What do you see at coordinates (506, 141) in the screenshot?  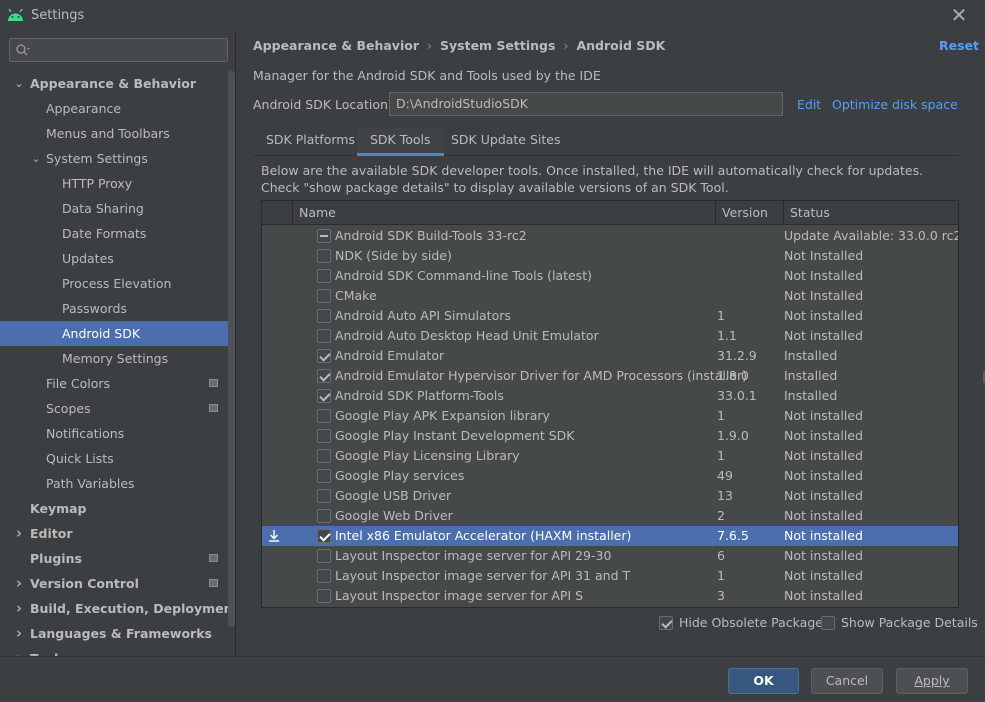 I see `tab-sdk-update-sites: SDK Update Sites` at bounding box center [506, 141].